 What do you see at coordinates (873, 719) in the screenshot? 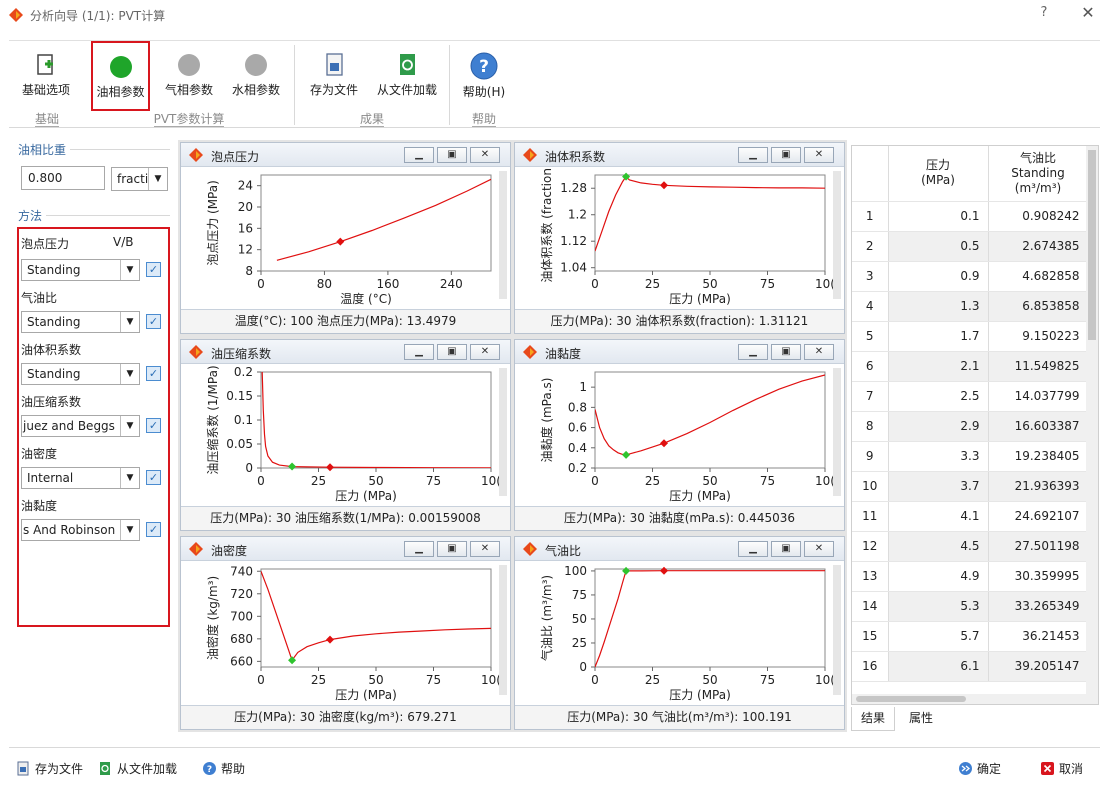
I see `tab-results: 结果` at bounding box center [873, 719].